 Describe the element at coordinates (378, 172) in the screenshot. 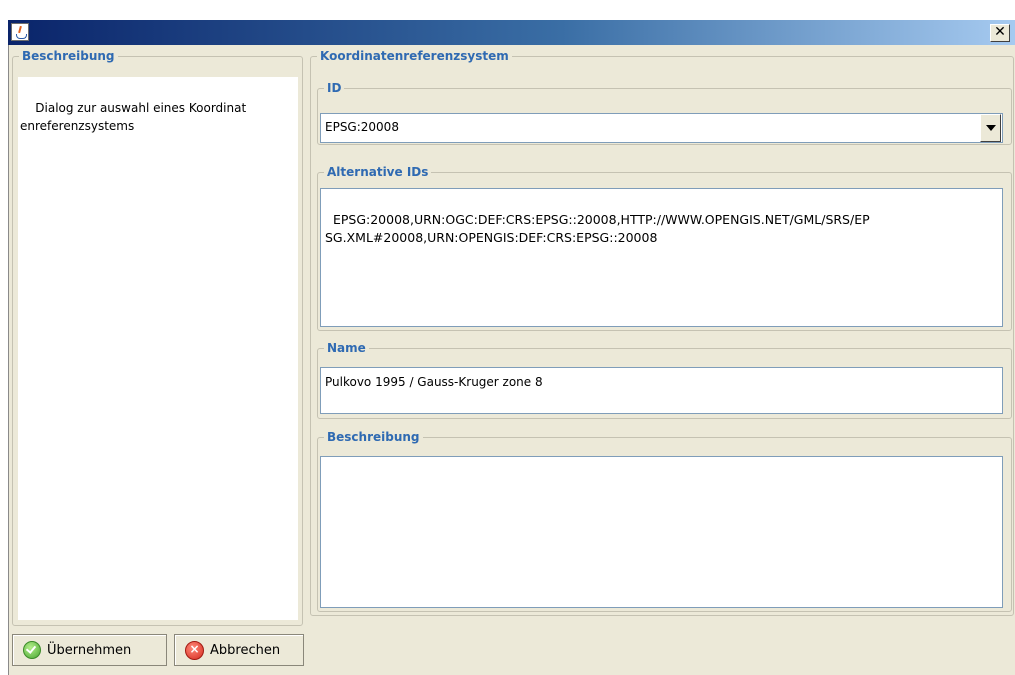

I see `alternative-ids-title: Alternative IDs` at that location.